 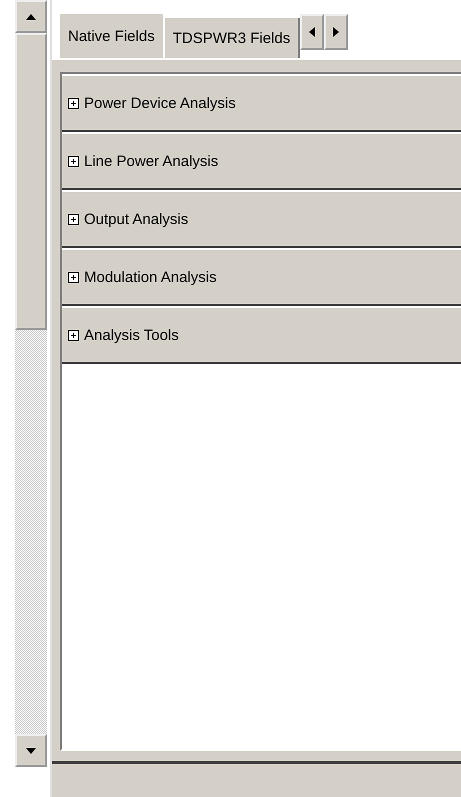 I want to click on down-arrow-icon, so click(x=31, y=751).